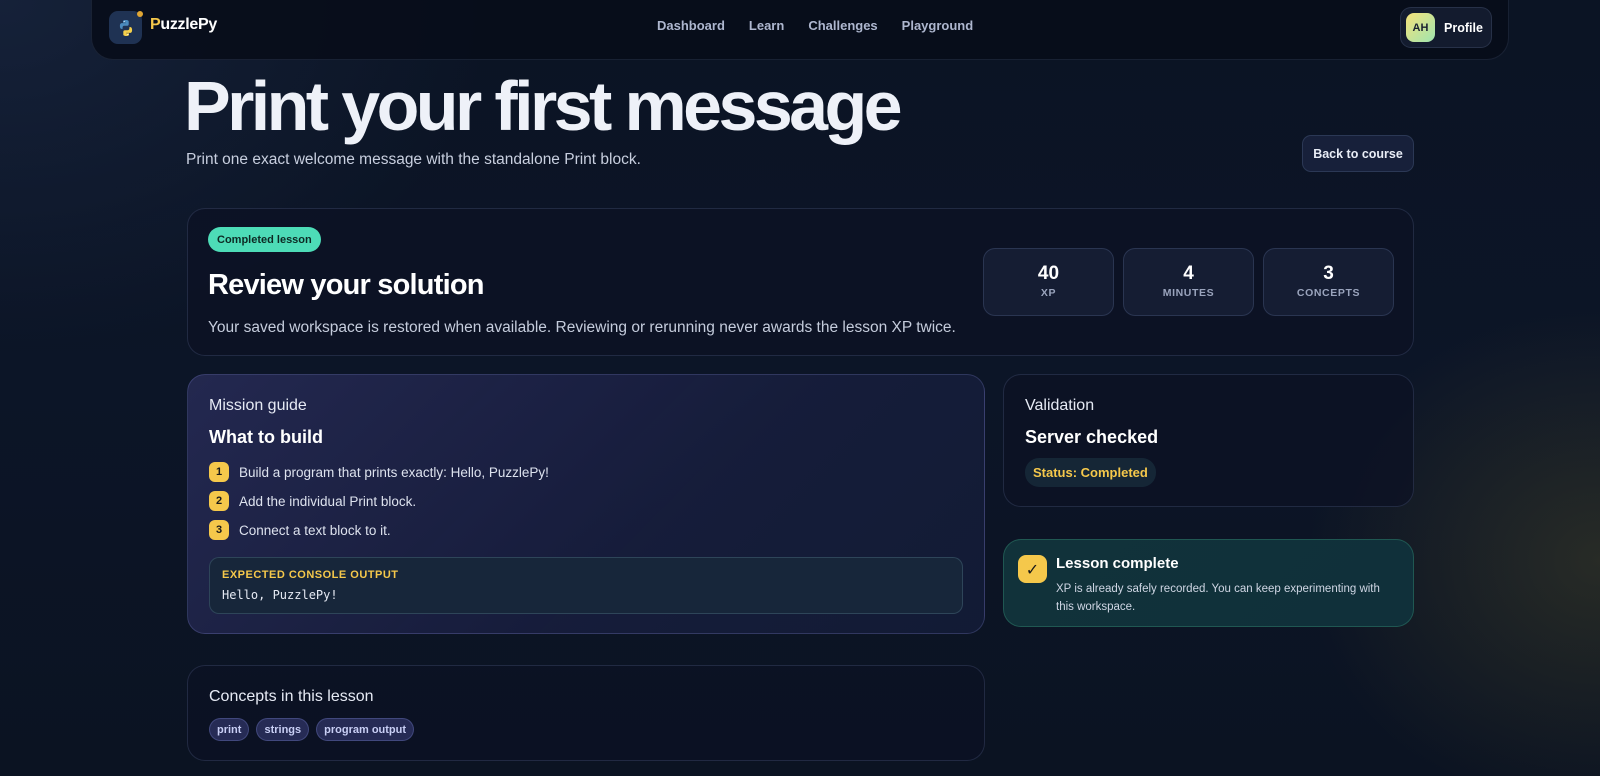 The image size is (1600, 776). I want to click on step-text: Add the individual Print block., so click(328, 501).